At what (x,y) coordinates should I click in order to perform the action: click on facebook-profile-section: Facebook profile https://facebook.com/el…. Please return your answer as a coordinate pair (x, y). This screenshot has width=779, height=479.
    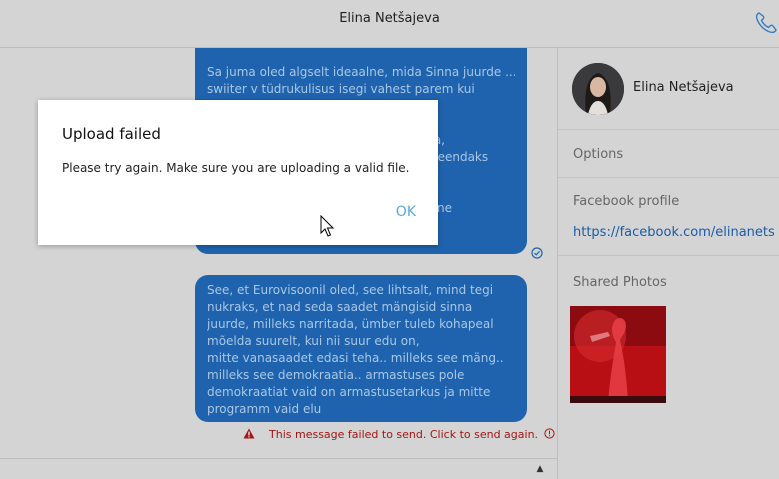
    Looking at the image, I should click on (668, 217).